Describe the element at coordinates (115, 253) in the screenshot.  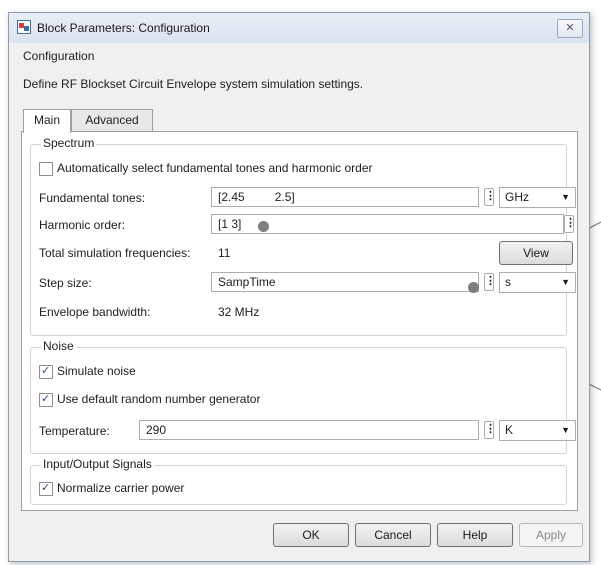
I see `total-frequencies-label: Total simulation frequencies:` at that location.